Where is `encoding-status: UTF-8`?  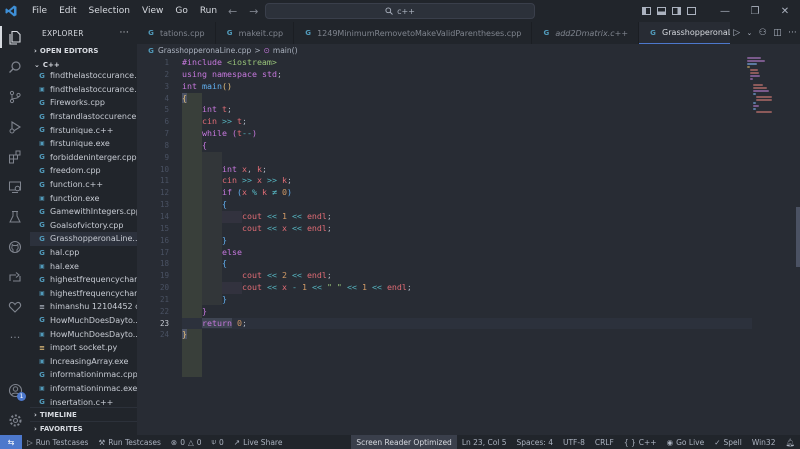
encoding-status: UTF-8 is located at coordinates (574, 442).